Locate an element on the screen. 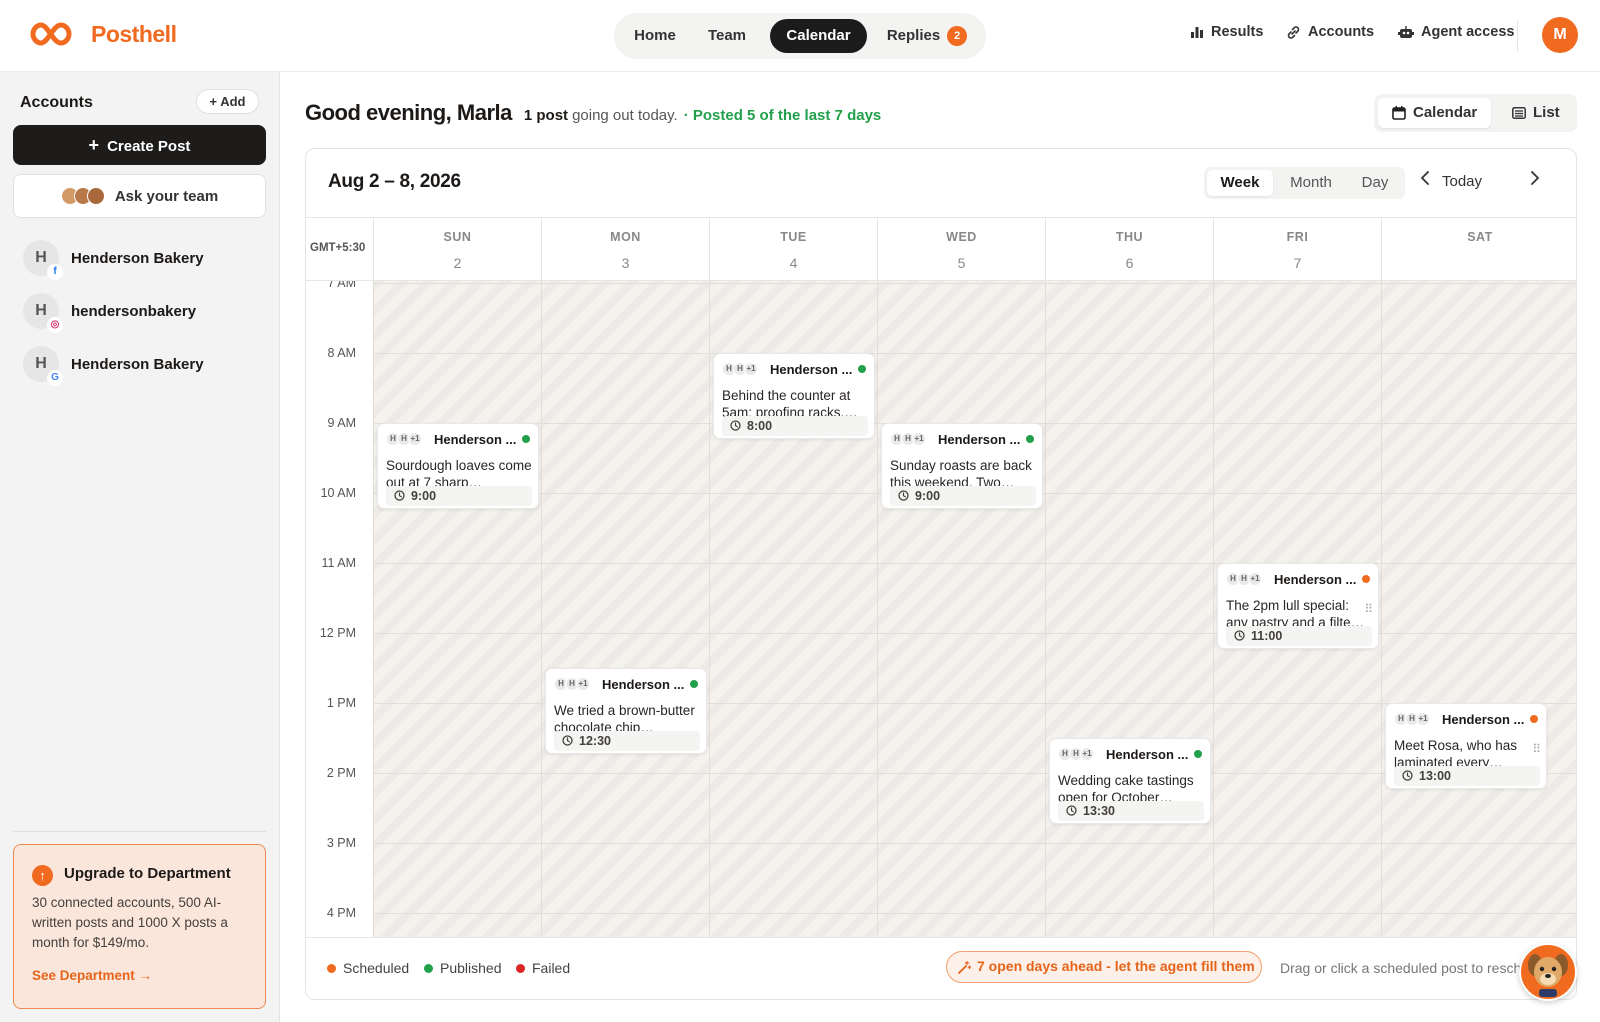 The width and height of the screenshot is (1600, 1022). nav-calendar: Calendar is located at coordinates (818, 36).